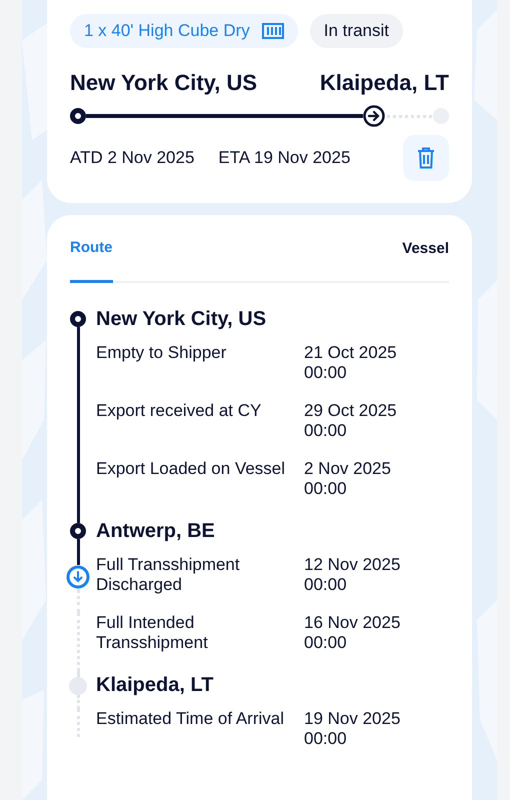 This screenshot has width=510, height=800. What do you see at coordinates (164, 83) in the screenshot?
I see `origin-city: New York City, US` at bounding box center [164, 83].